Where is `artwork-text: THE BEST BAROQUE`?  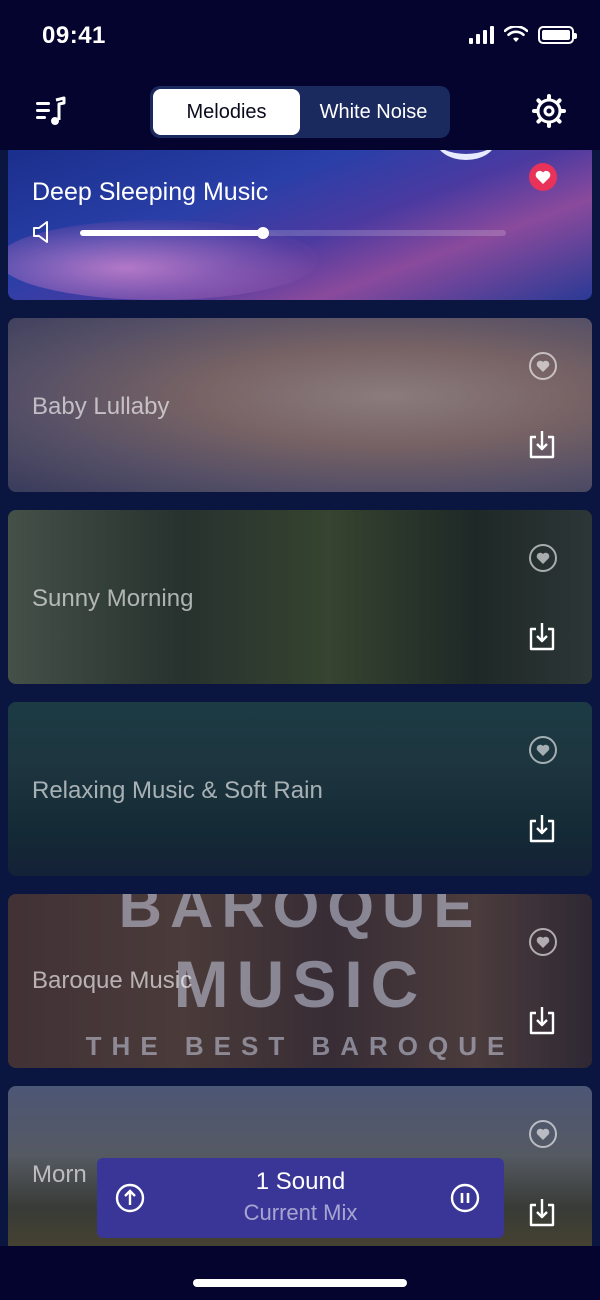
artwork-text: THE BEST BAROQUE is located at coordinates (300, 1046).